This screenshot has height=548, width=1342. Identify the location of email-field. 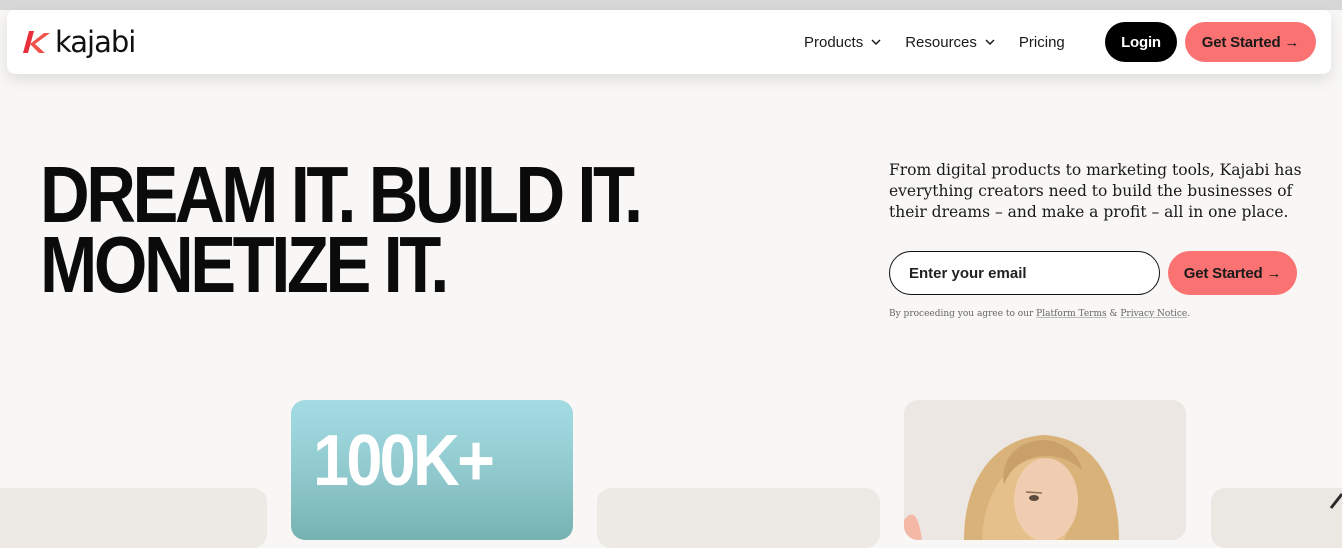
(1024, 273).